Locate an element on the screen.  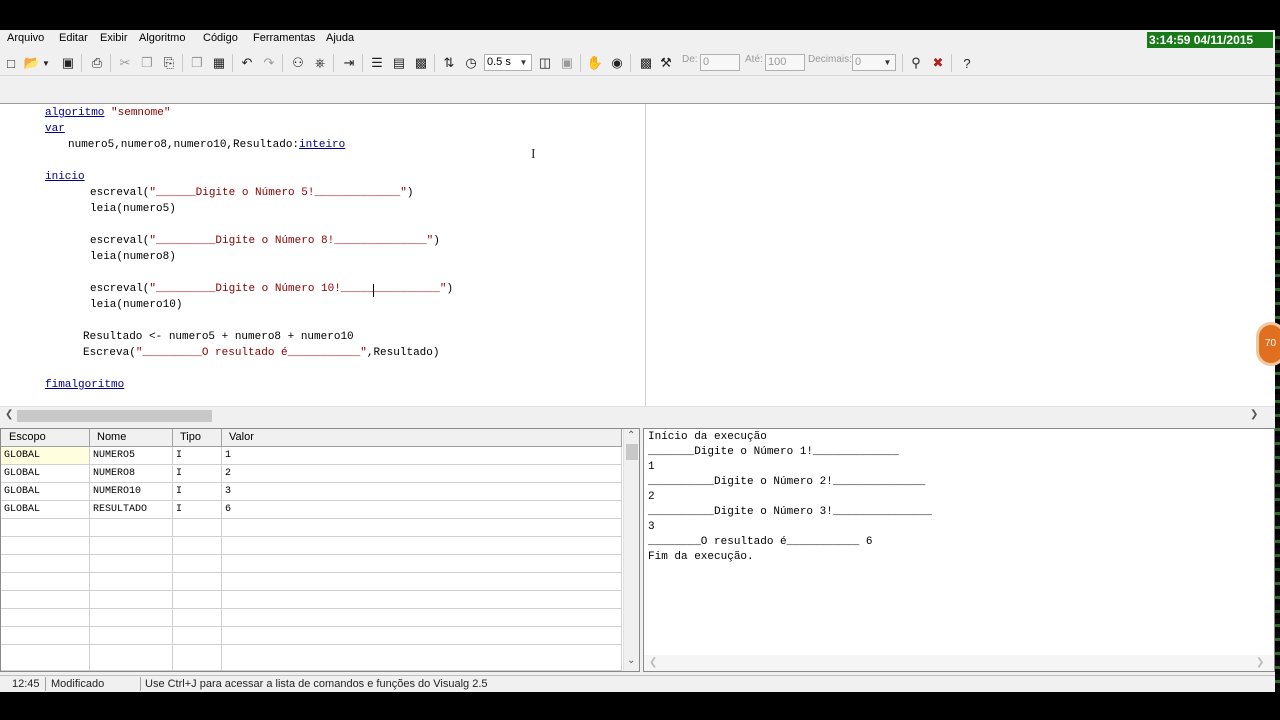
hammer-icon: ⚒ is located at coordinates (666, 63).